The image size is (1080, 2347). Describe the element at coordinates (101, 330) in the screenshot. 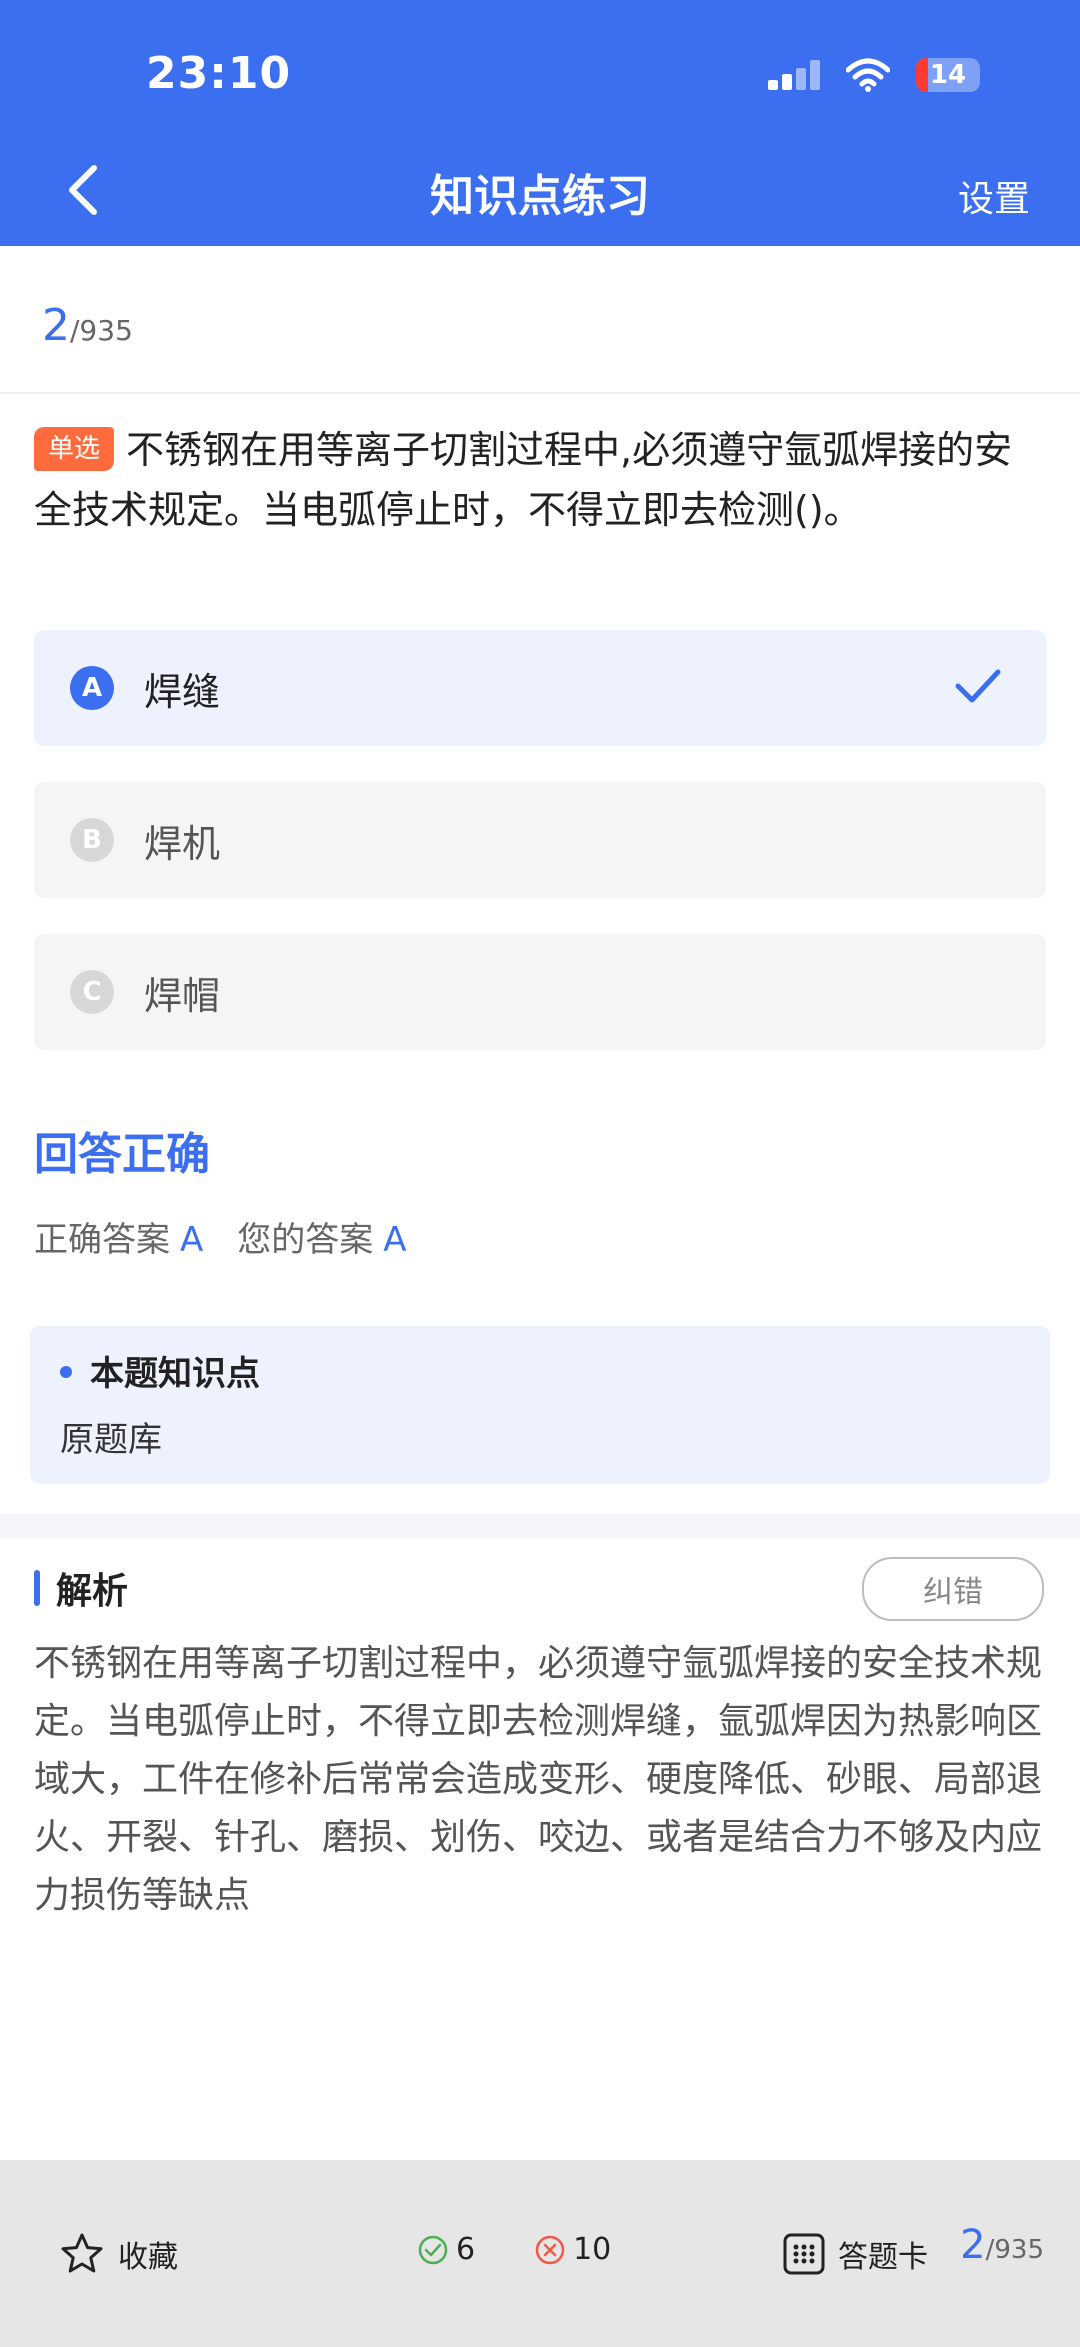

I see `progress-total: /935` at that location.